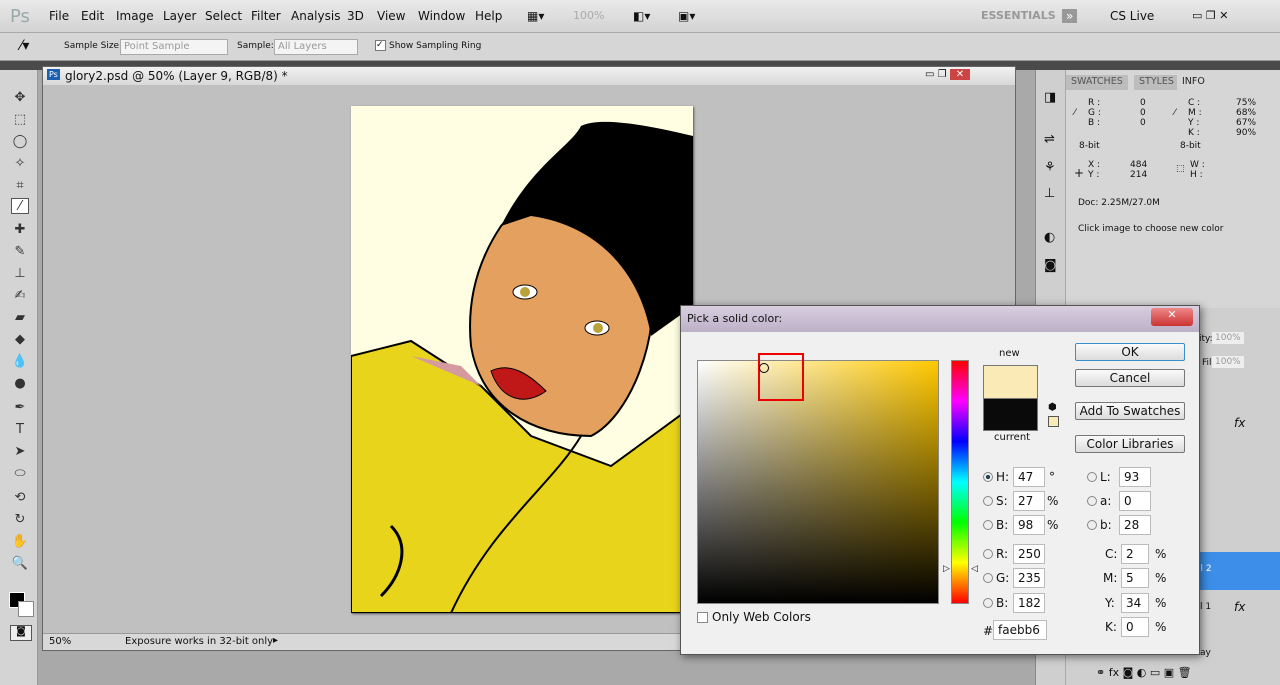 The height and width of the screenshot is (685, 1280). I want to click on status-text: Exposure works in 32-bit only, so click(199, 641).